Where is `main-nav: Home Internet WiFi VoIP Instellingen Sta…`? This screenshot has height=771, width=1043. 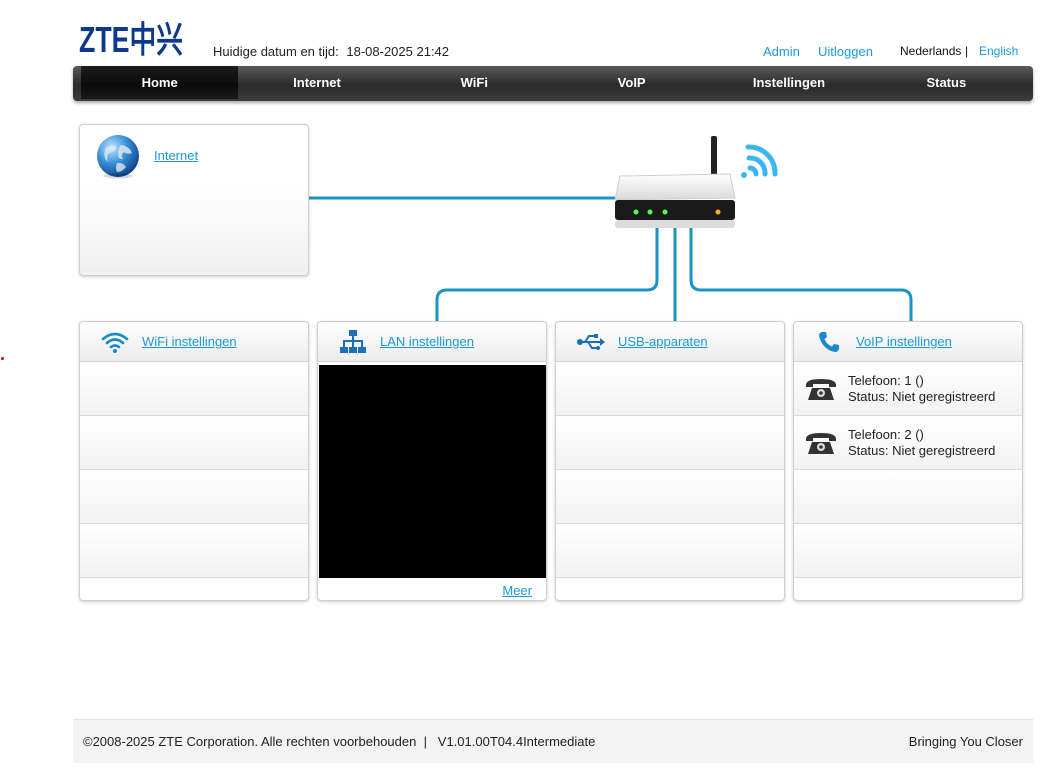 main-nav: Home Internet WiFi VoIP Instellingen Sta… is located at coordinates (553, 83).